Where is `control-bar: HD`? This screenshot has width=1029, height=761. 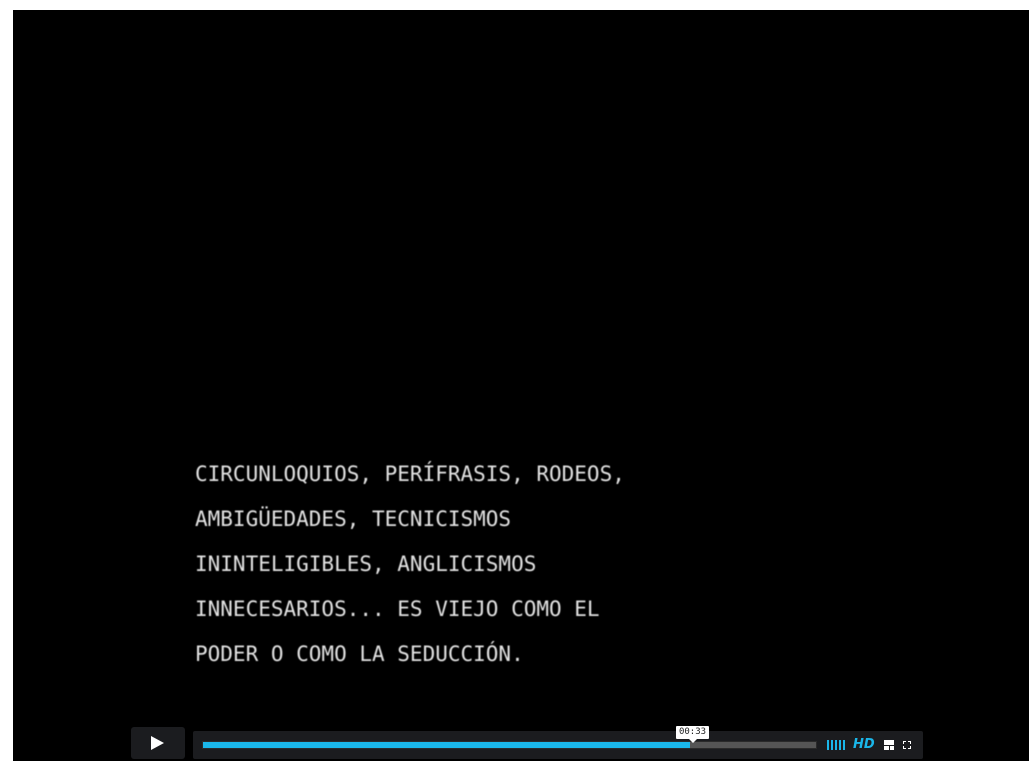 control-bar: HD is located at coordinates (558, 745).